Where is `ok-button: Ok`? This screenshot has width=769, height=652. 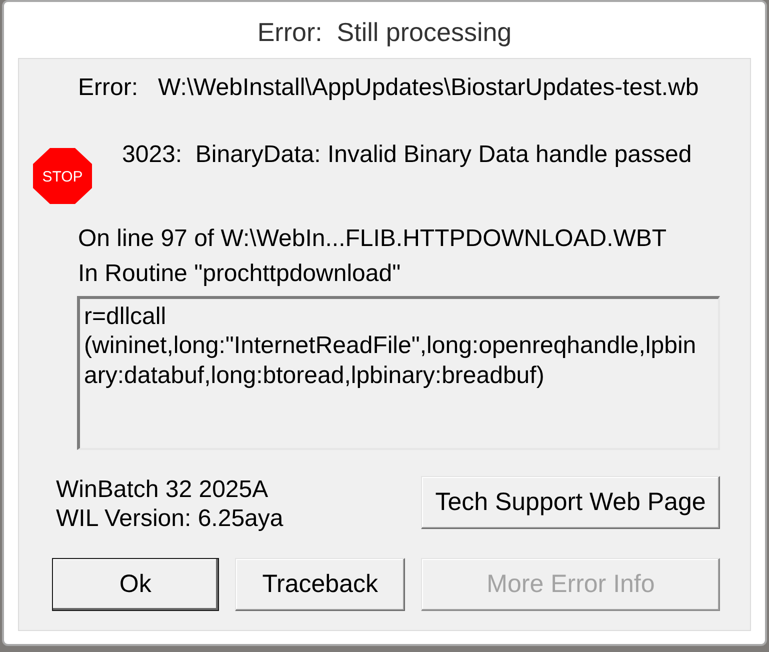
ok-button: Ok is located at coordinates (135, 584).